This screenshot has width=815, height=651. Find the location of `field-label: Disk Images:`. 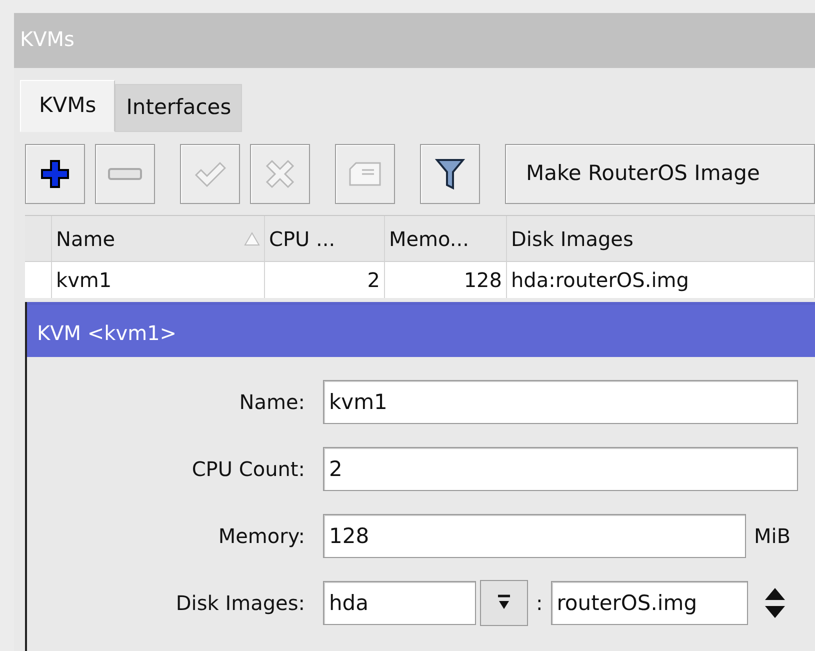

field-label: Disk Images: is located at coordinates (239, 603).